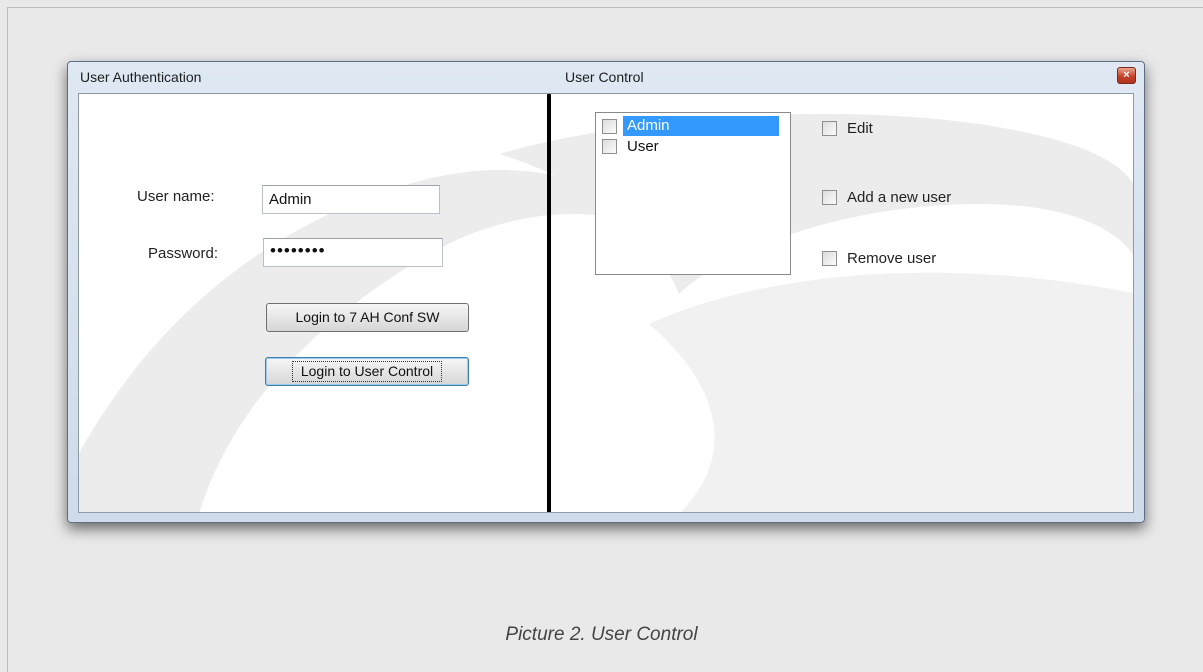 This screenshot has height=672, width=1203. I want to click on title-bar: User Authentication User Control ×, so click(606, 77).